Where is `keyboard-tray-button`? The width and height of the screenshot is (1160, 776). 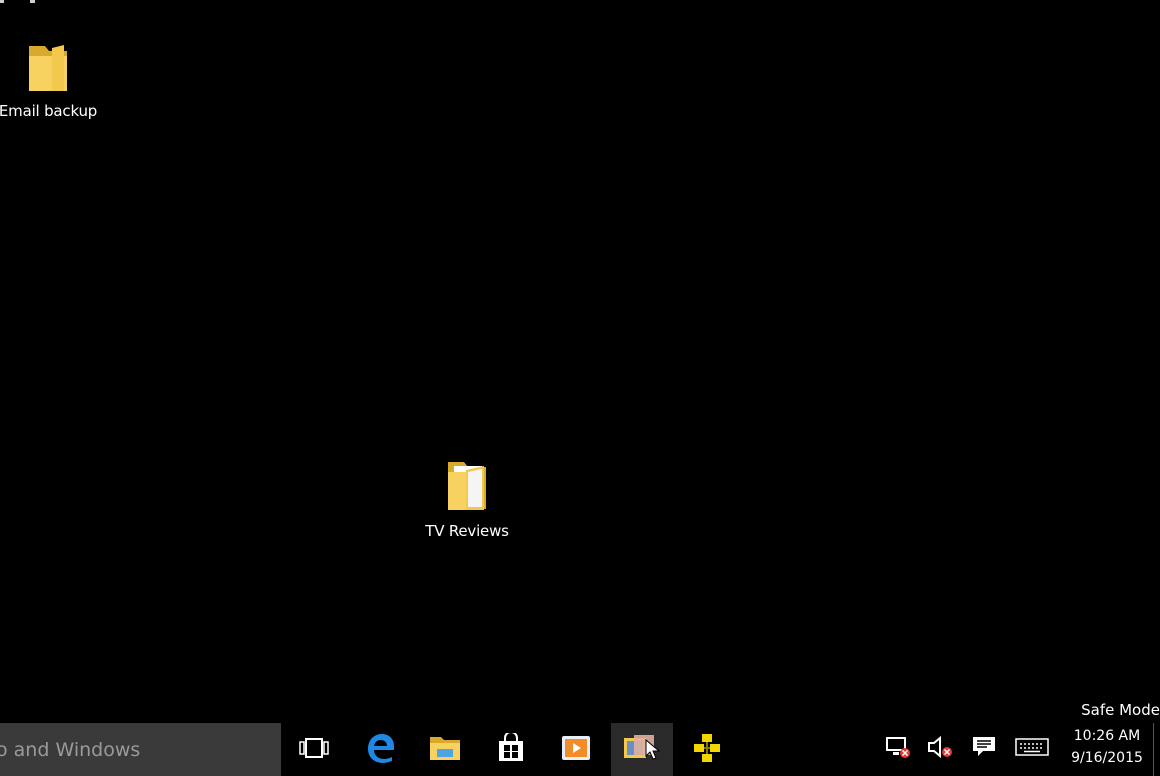
keyboard-tray-button is located at coordinates (1032, 749).